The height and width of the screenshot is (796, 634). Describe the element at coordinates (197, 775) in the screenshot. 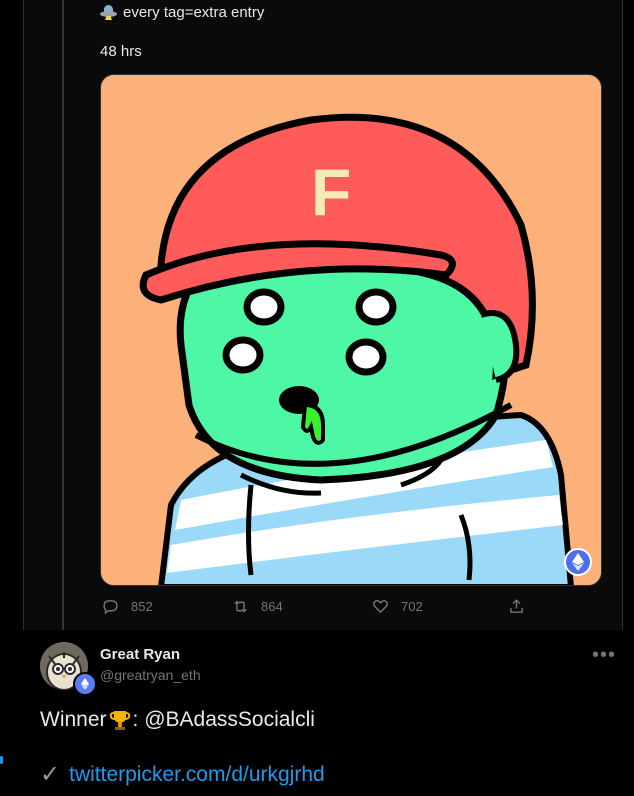

I see `result-link: twitterpicker.com/d/urkgjrhd` at that location.